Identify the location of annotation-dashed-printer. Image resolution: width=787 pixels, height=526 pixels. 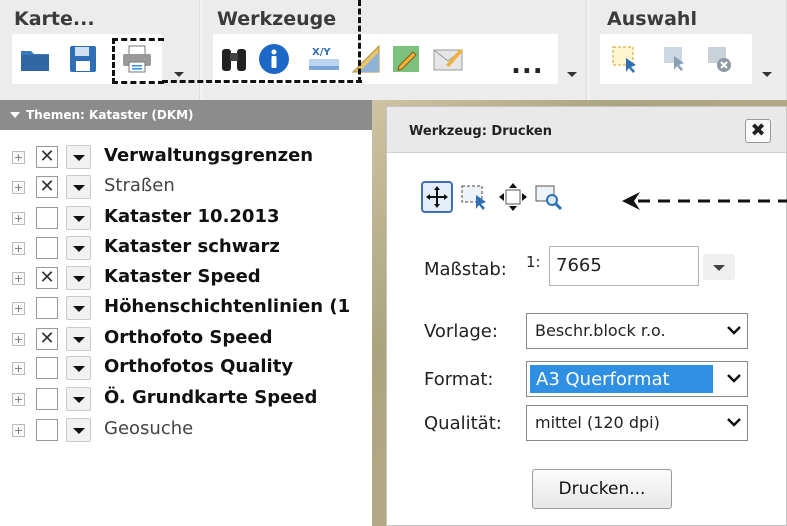
(138, 61).